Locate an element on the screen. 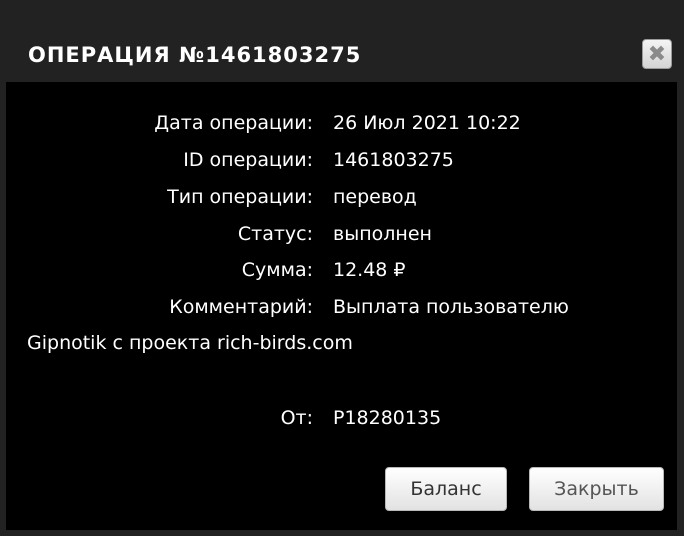 The height and width of the screenshot is (536, 684). detail-row-comment: Комментарий: Выплата пользователю is located at coordinates (341, 311).